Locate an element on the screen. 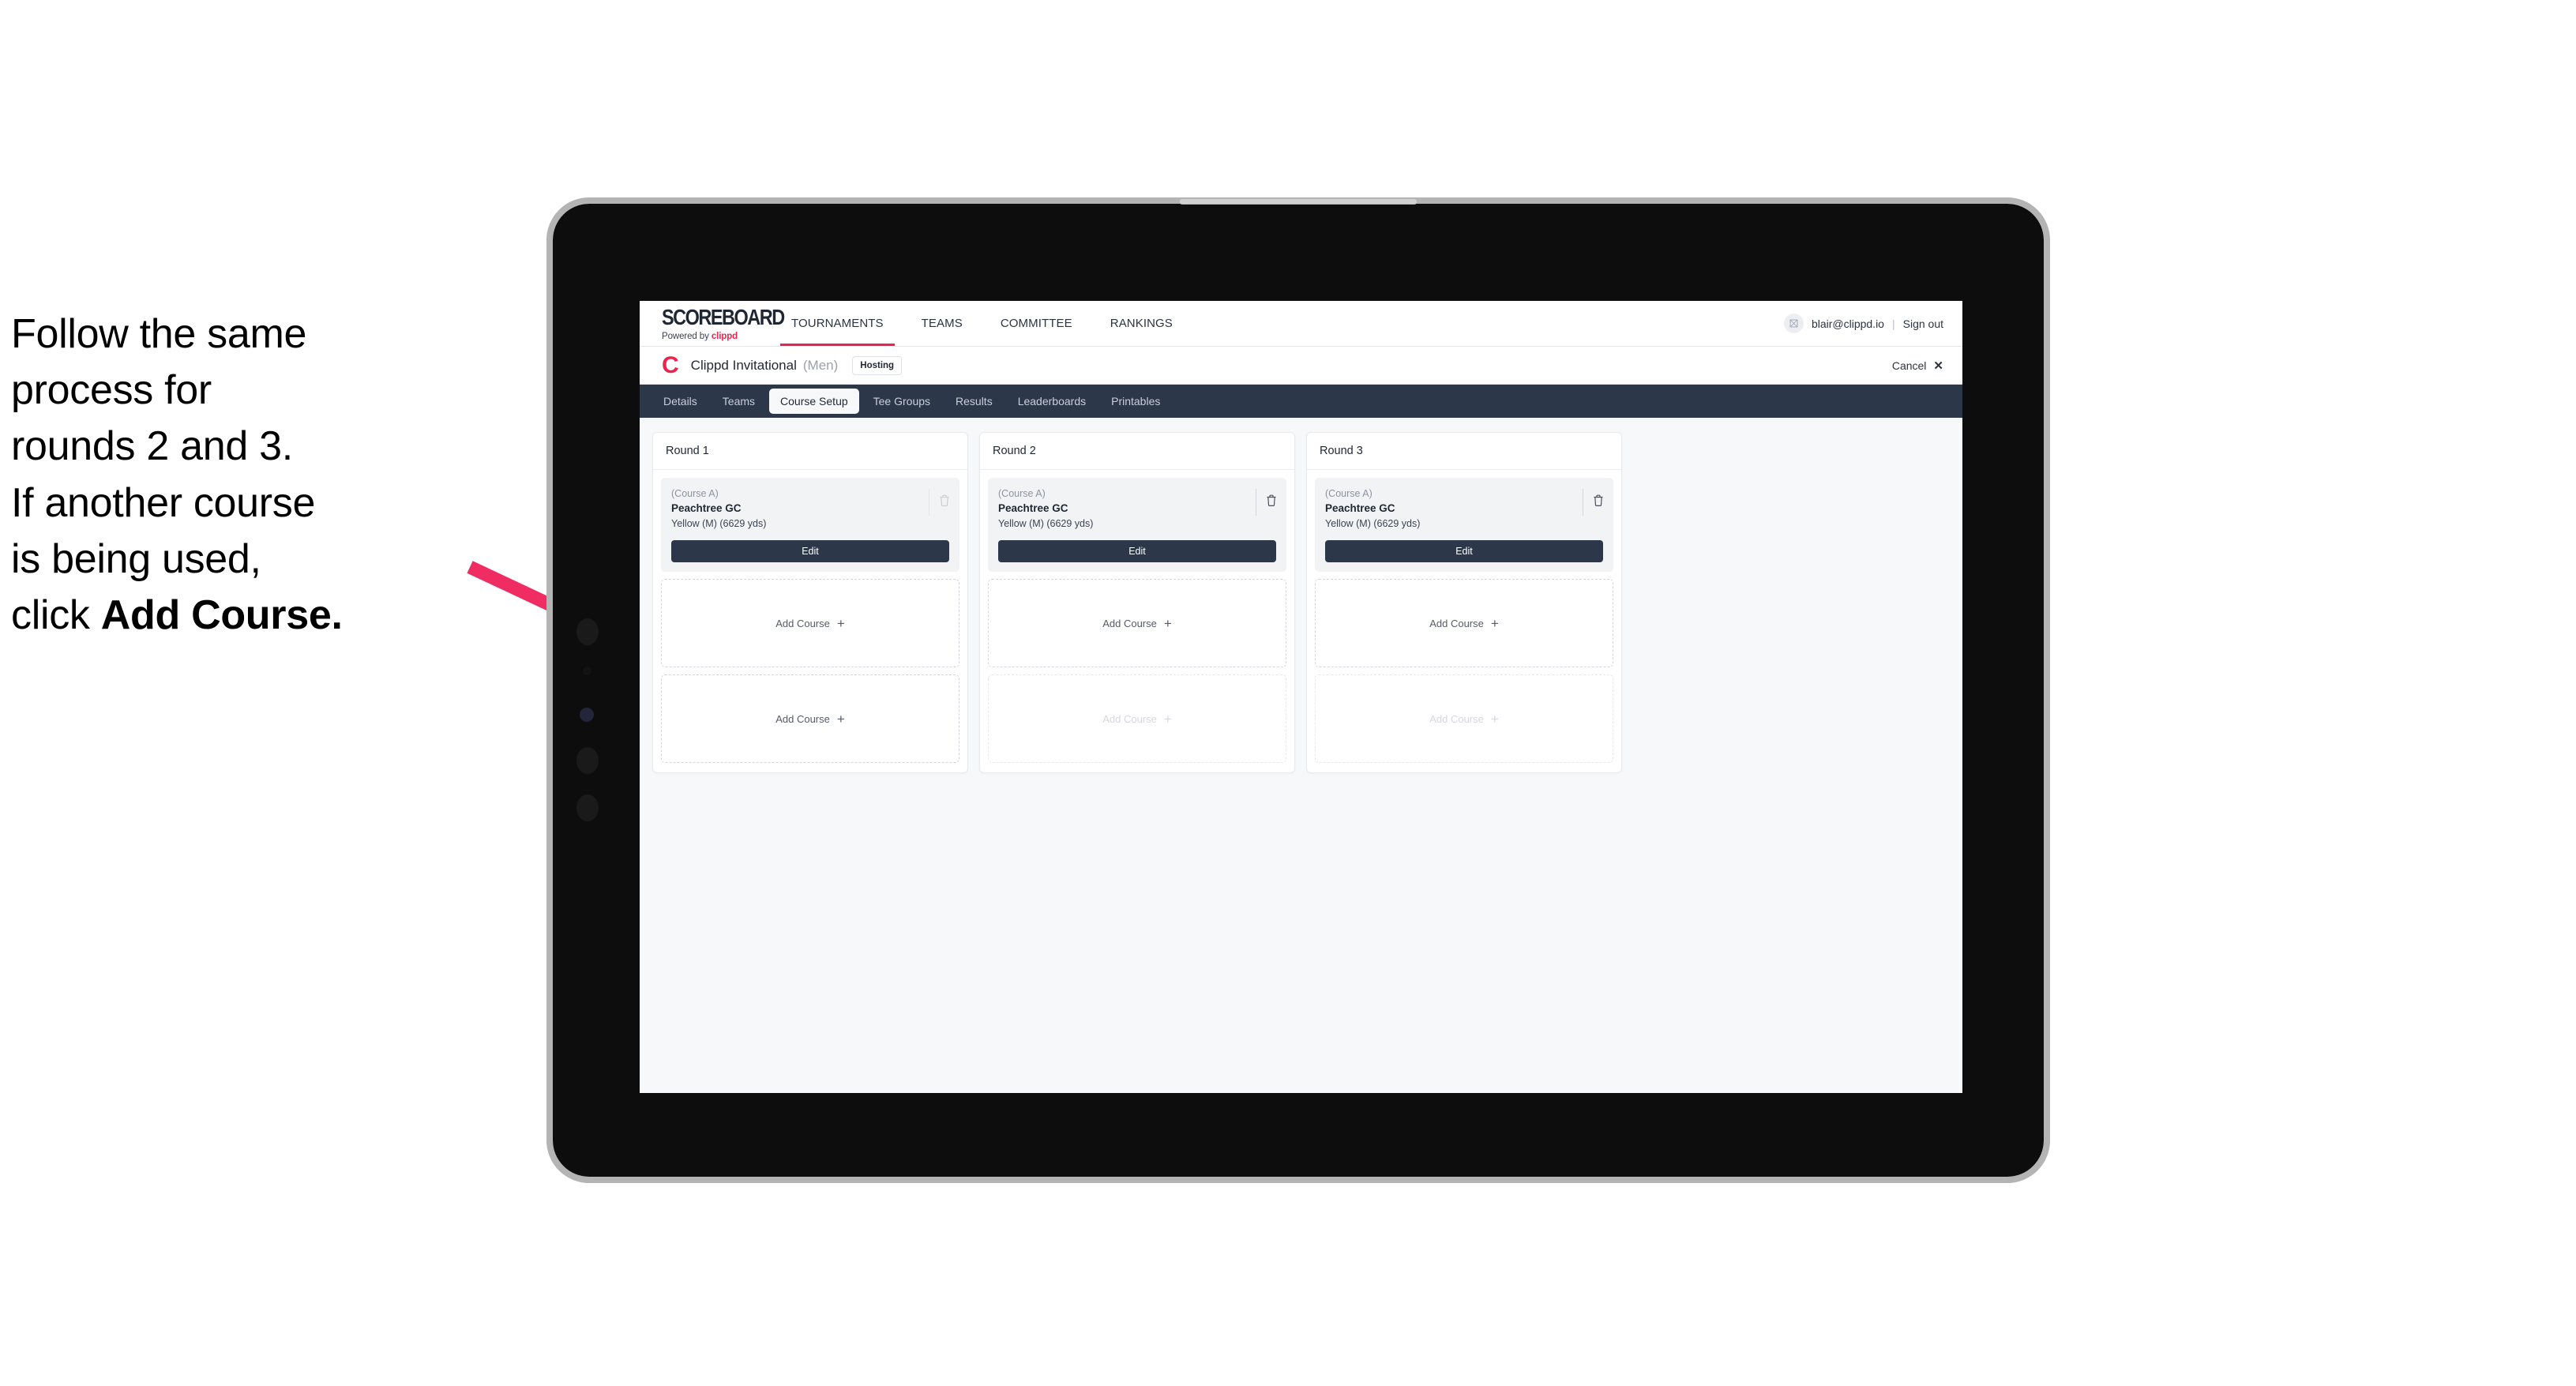  tournament-title: Clippd Invitational is located at coordinates (743, 365).